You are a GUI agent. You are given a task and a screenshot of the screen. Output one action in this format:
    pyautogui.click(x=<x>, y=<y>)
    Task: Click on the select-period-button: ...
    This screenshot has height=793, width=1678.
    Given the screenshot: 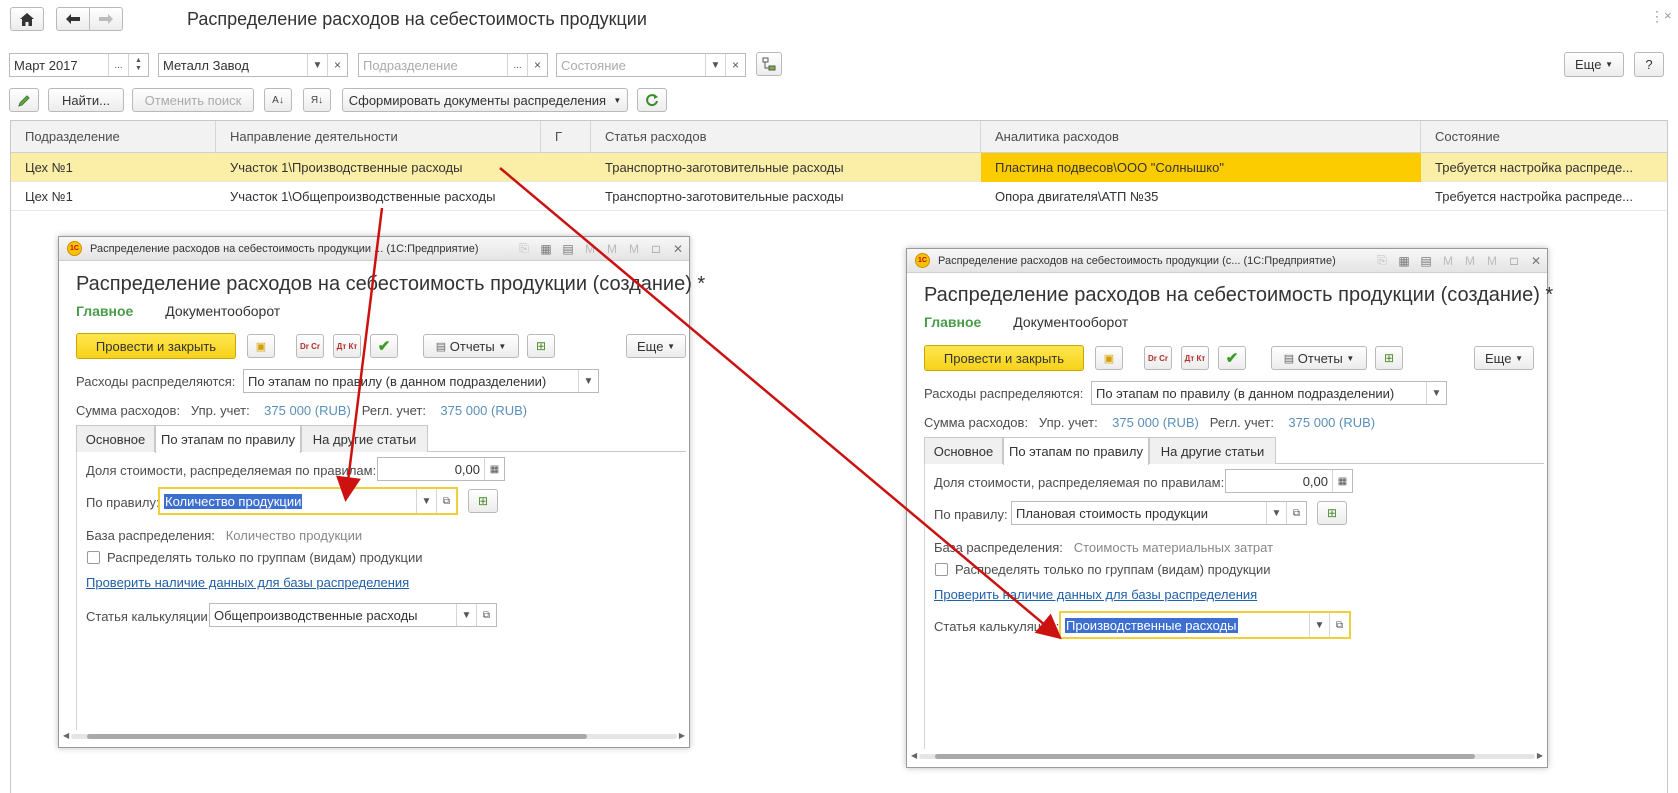 What is the action you would take?
    pyautogui.click(x=118, y=65)
    